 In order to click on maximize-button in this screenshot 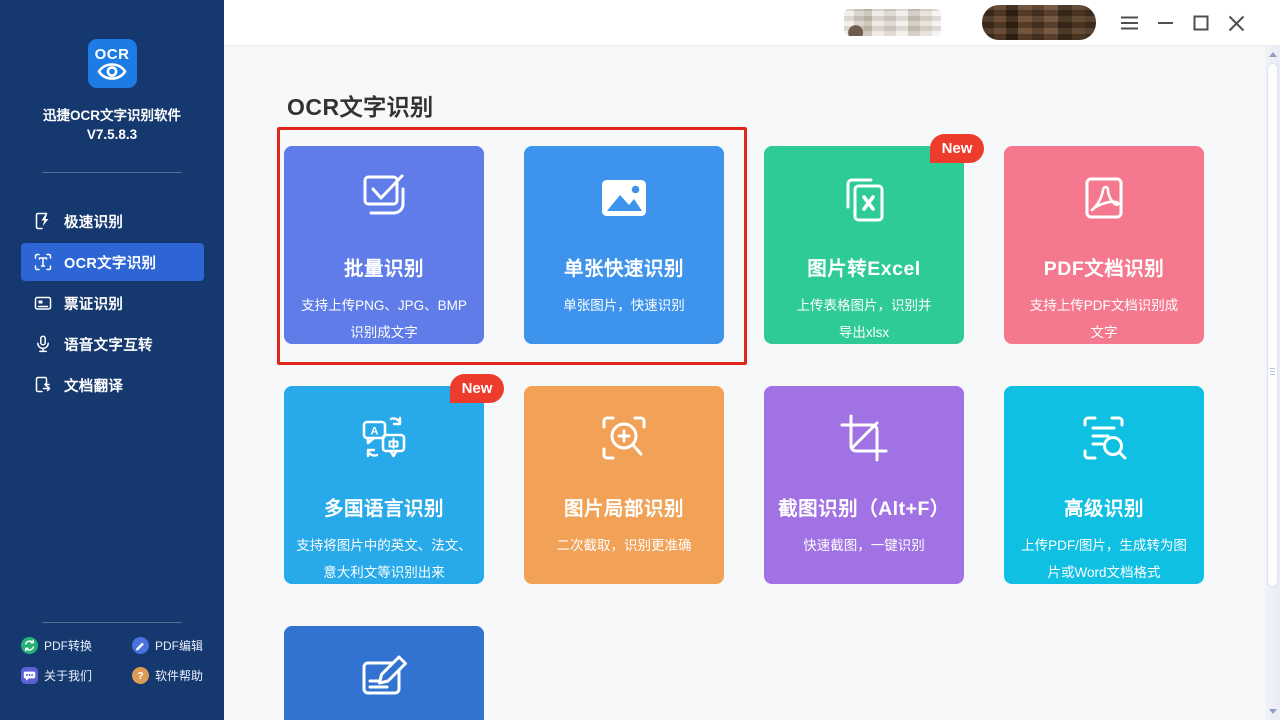, I will do `click(1201, 23)`.